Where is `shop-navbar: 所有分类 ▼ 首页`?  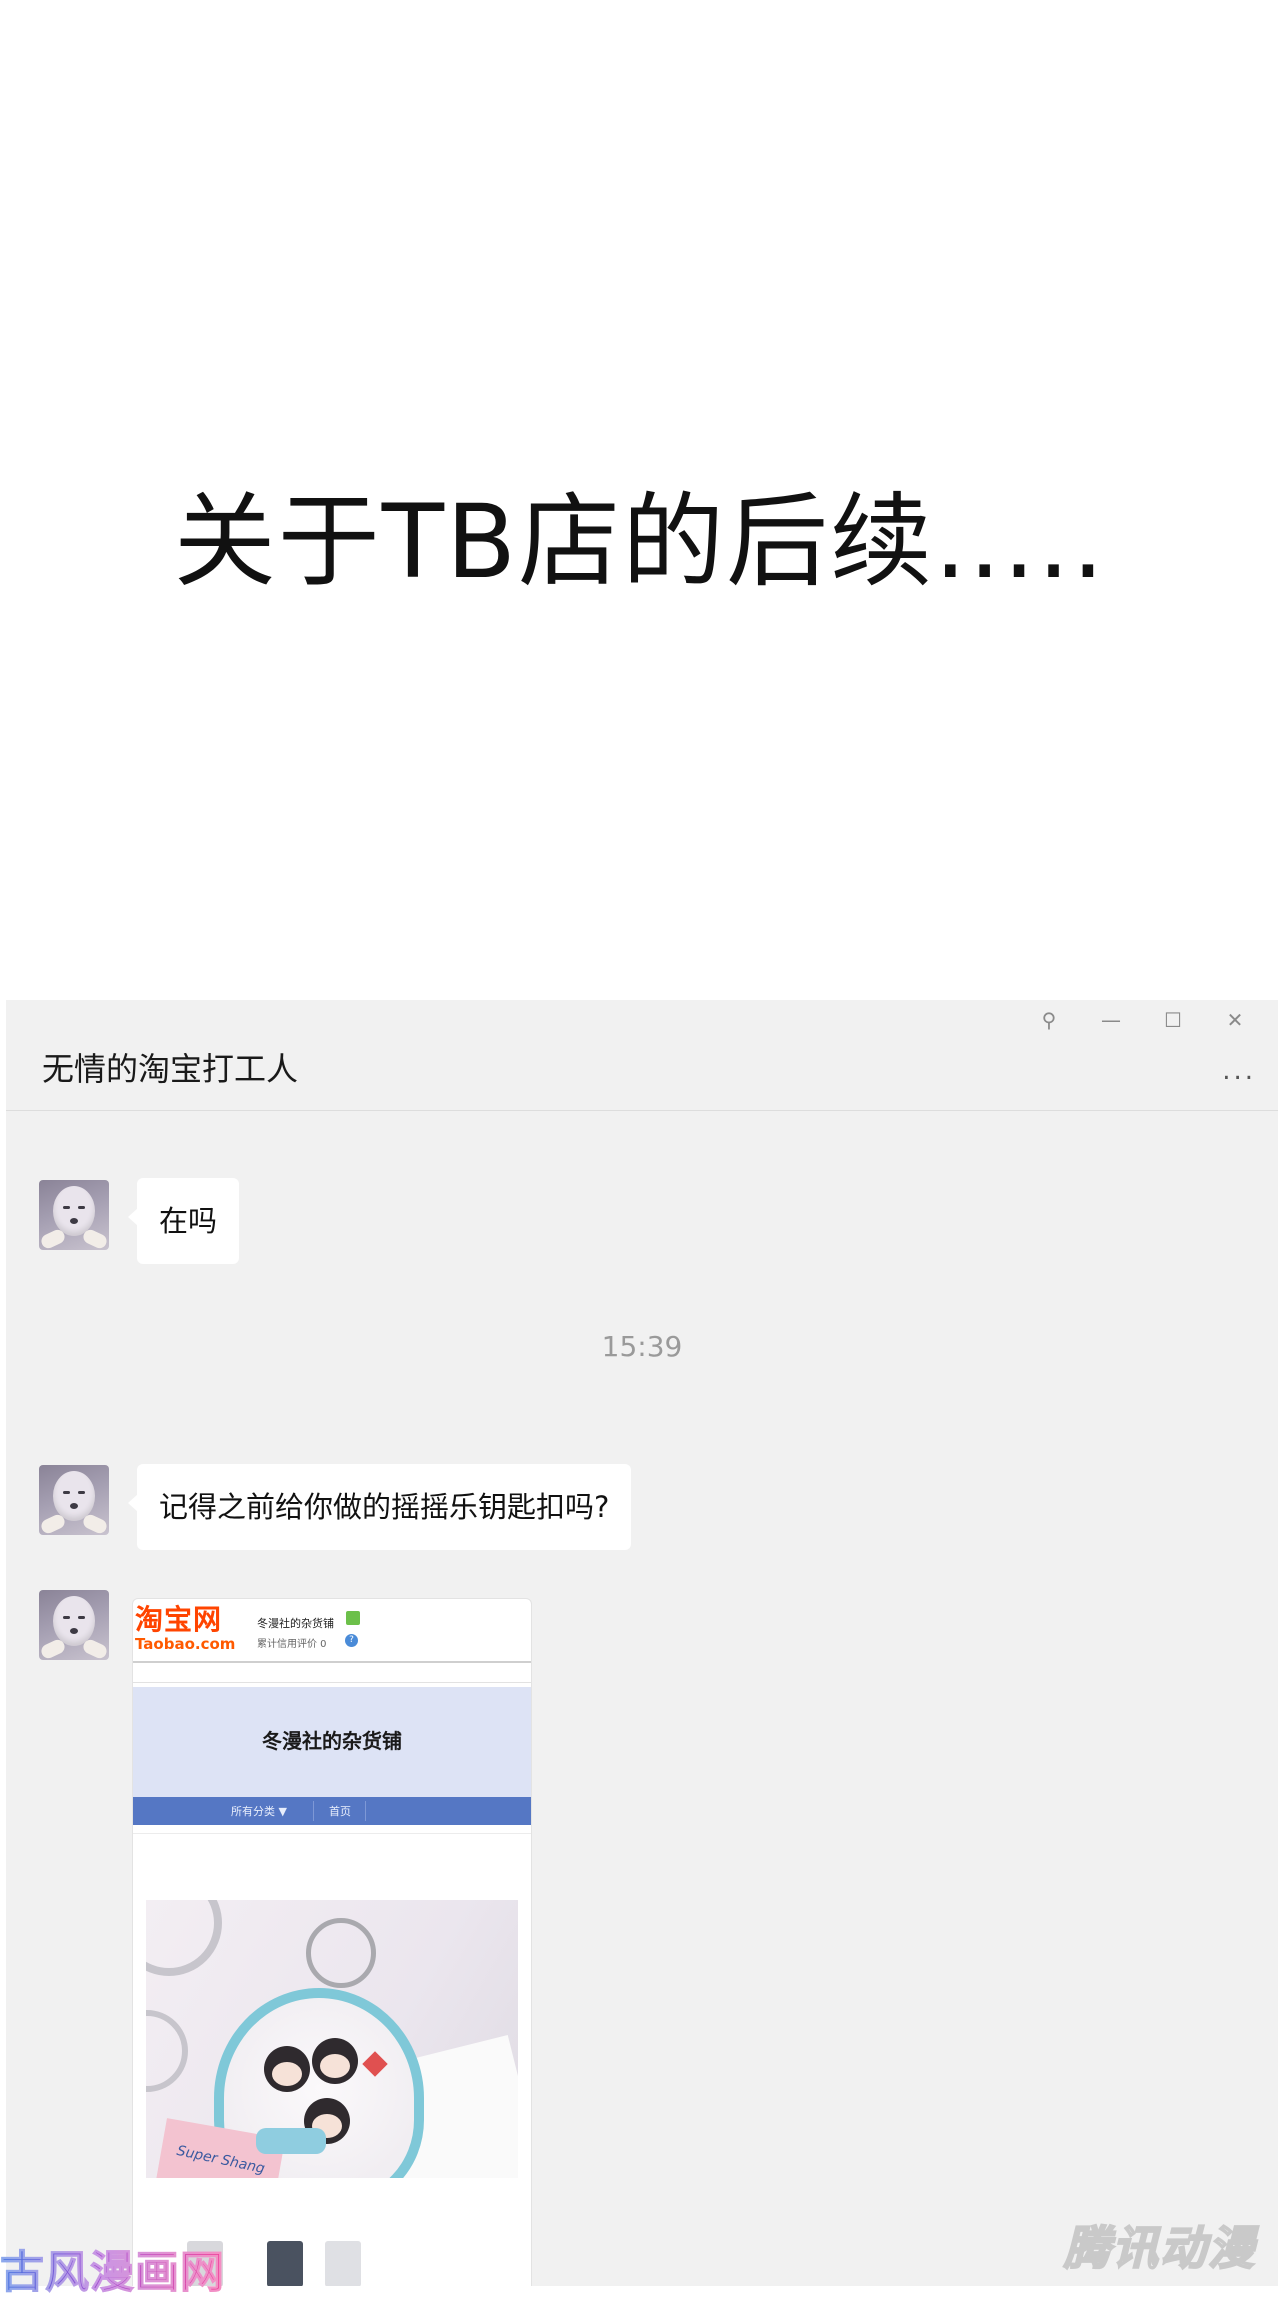
shop-navbar: 所有分类 ▼ 首页 is located at coordinates (332, 1811).